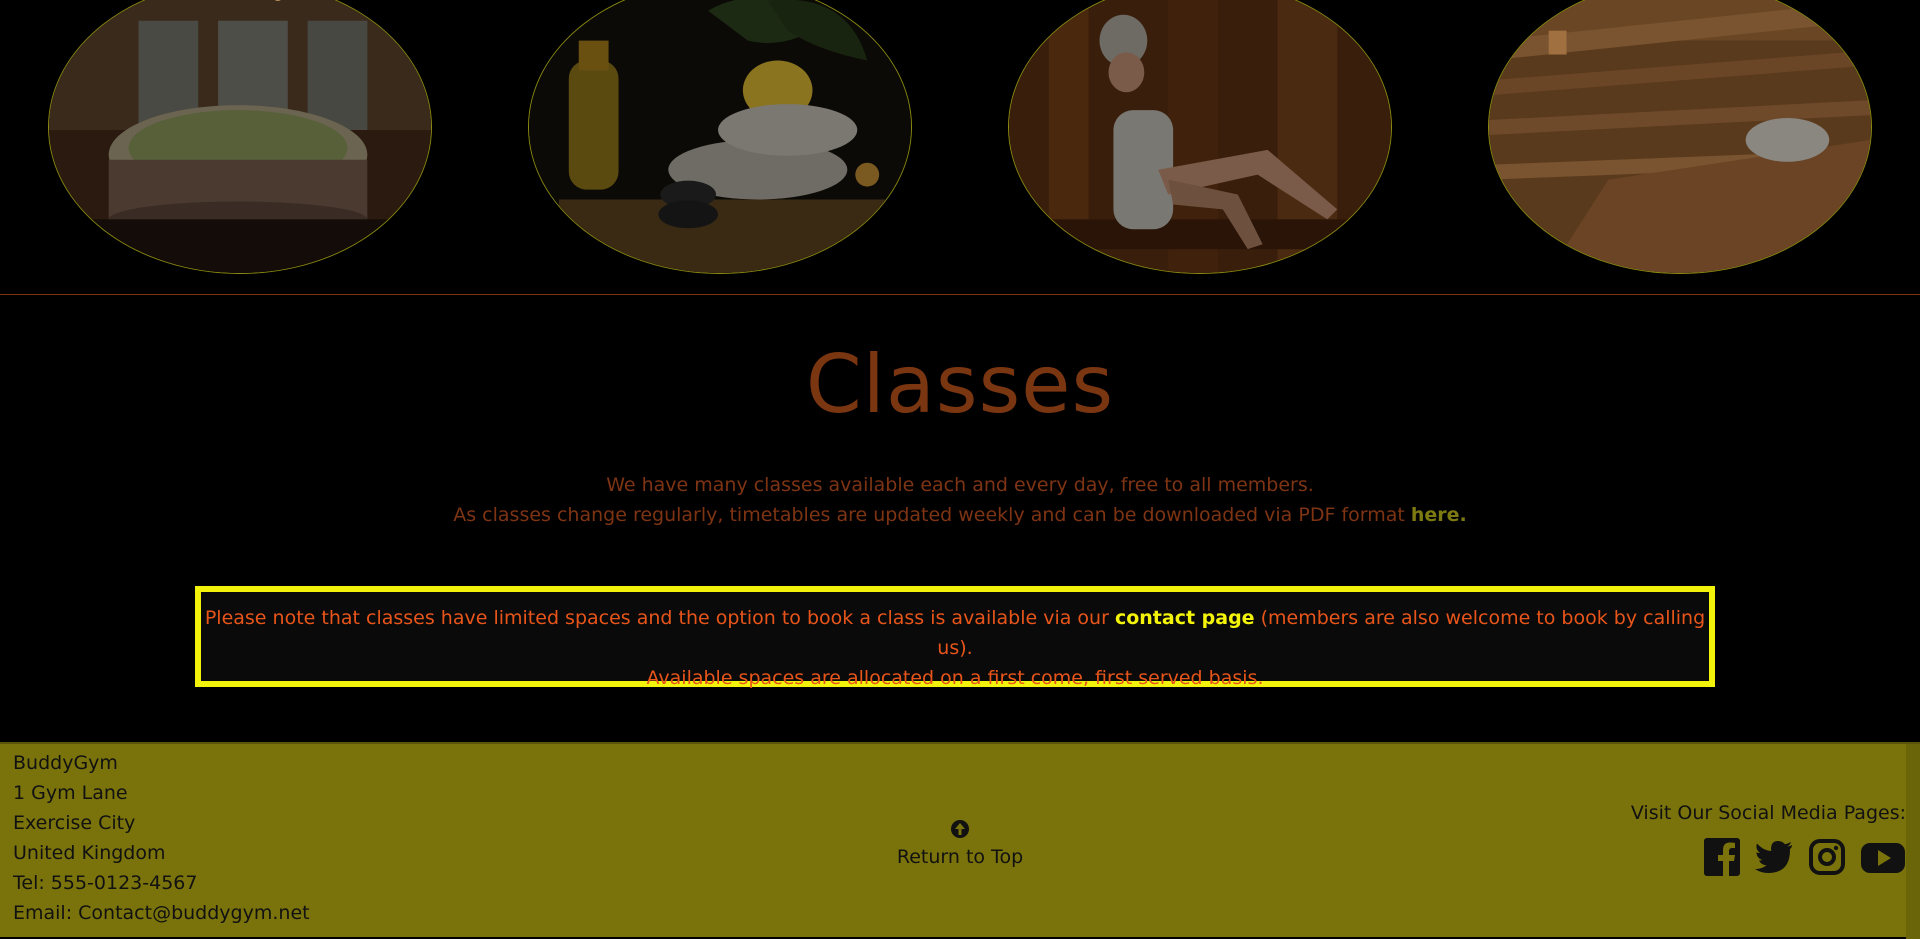 This screenshot has height=939, width=1920. I want to click on timetable-pdf-link: here., so click(1439, 515).